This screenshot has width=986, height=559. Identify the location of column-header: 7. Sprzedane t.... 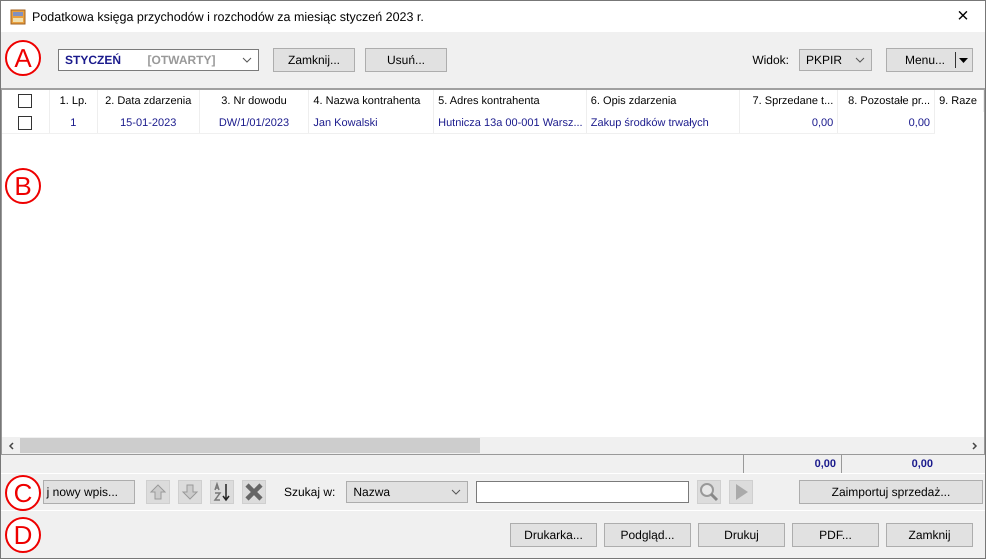
(789, 101).